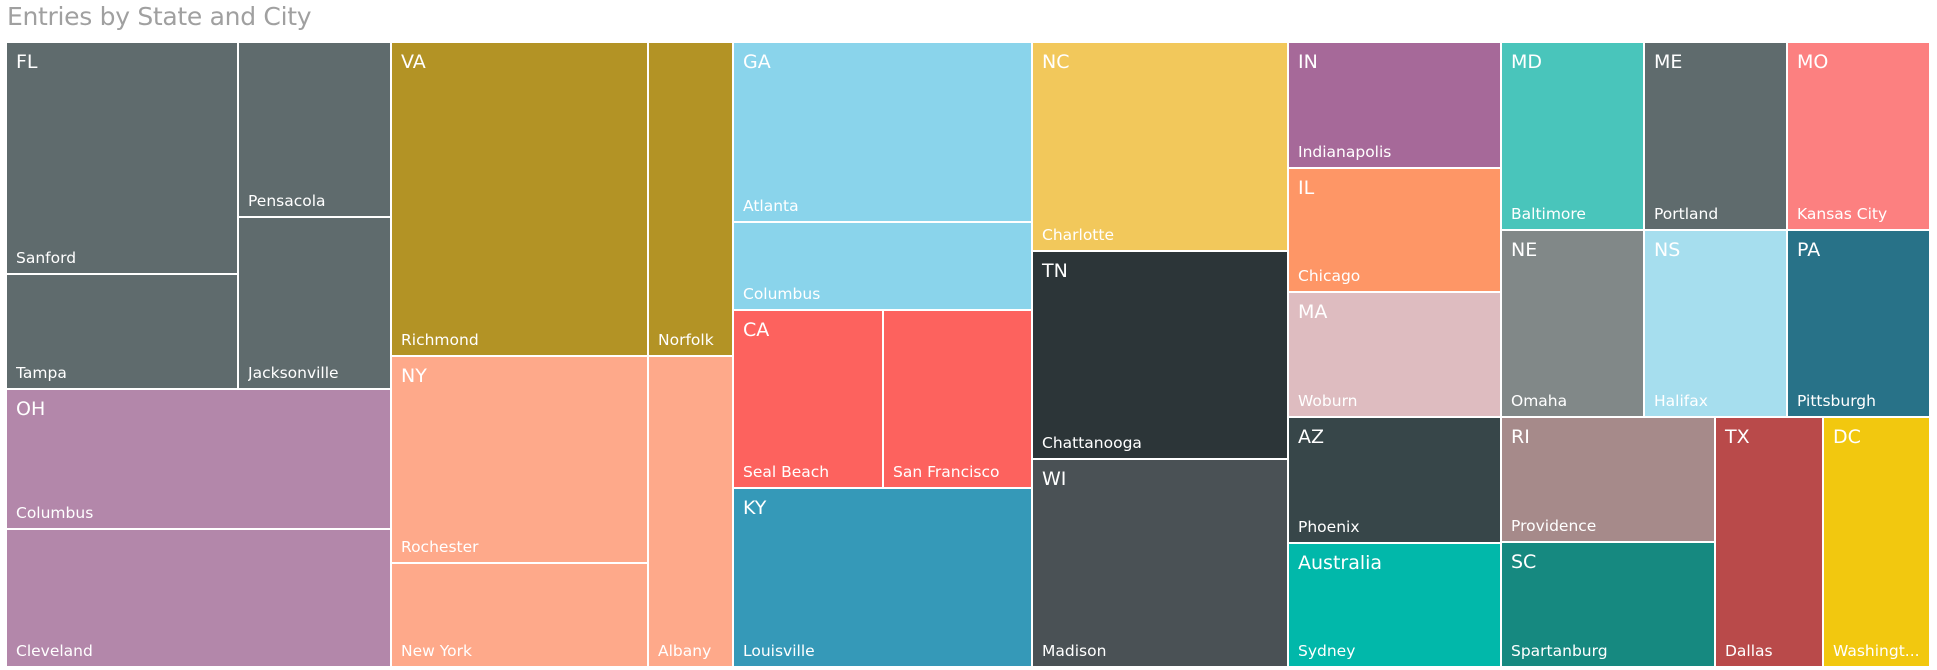 This screenshot has width=1937, height=670. What do you see at coordinates (690, 511) in the screenshot?
I see `treemap-tile-ny-albany: Albany` at bounding box center [690, 511].